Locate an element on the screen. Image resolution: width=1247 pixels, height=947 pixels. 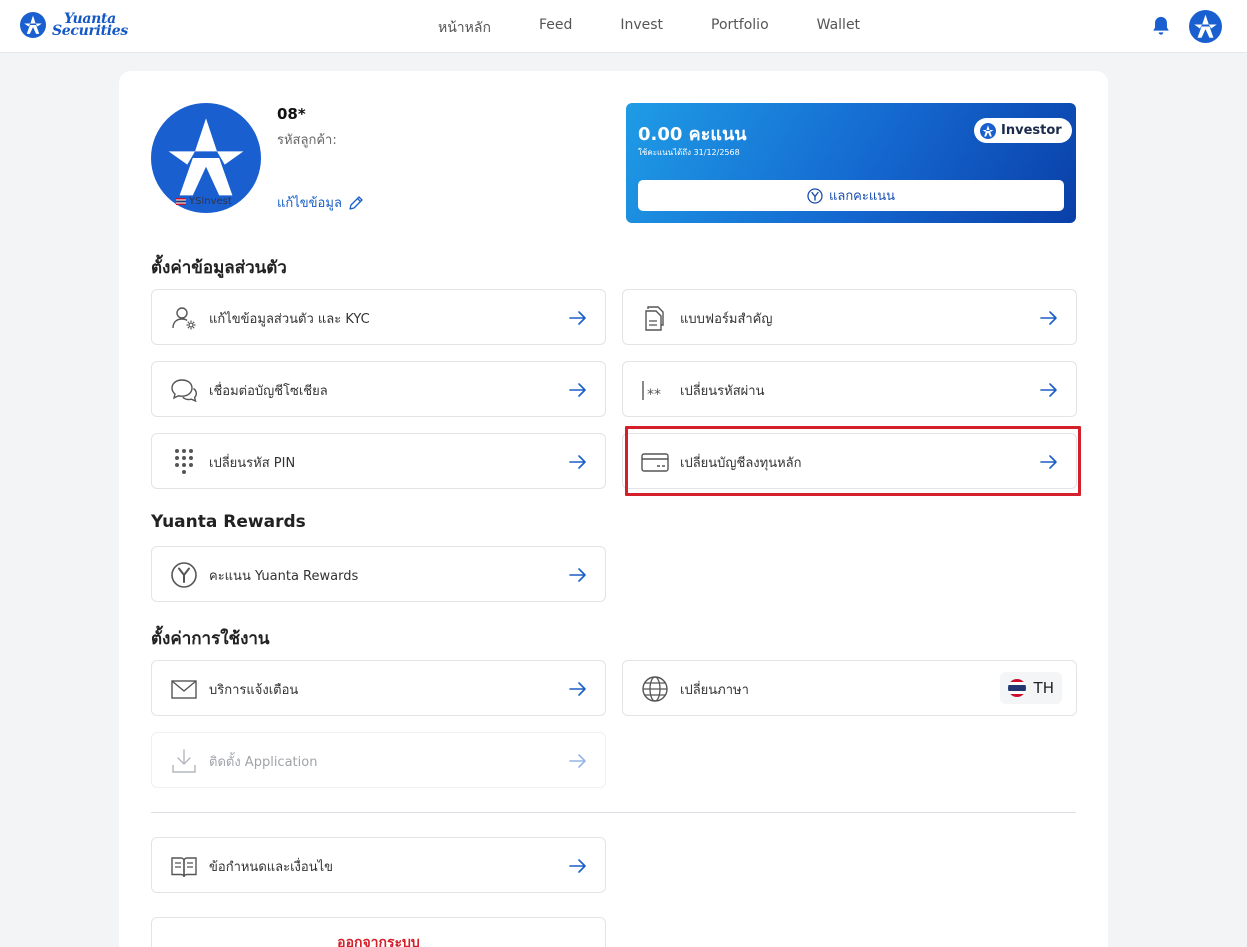
language-value: TH is located at coordinates (1043, 688).